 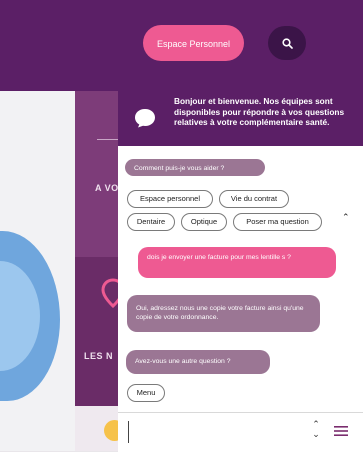 I want to click on menu-button: Menu, so click(x=146, y=393).